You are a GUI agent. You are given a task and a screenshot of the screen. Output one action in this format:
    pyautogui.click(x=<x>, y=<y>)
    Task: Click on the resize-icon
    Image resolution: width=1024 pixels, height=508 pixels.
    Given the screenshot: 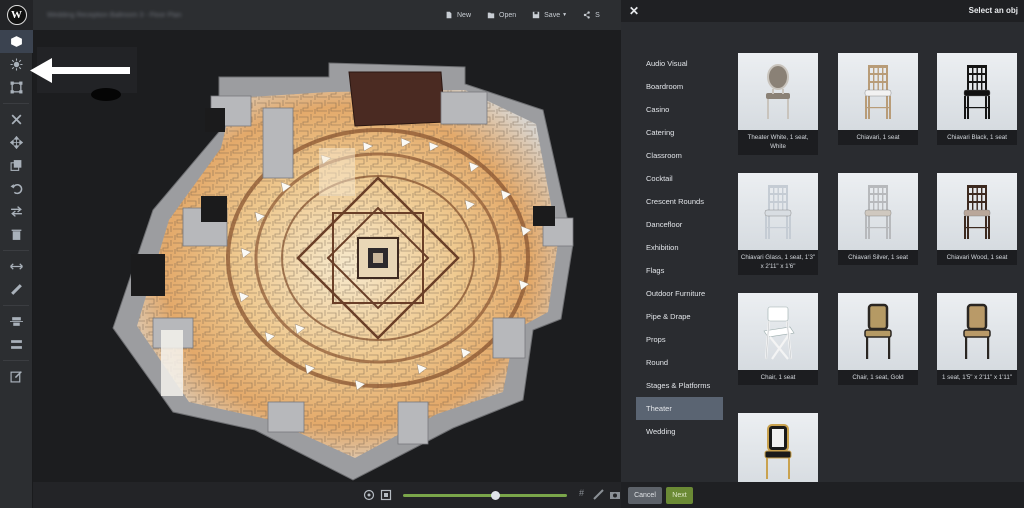 What is the action you would take?
    pyautogui.click(x=16, y=266)
    